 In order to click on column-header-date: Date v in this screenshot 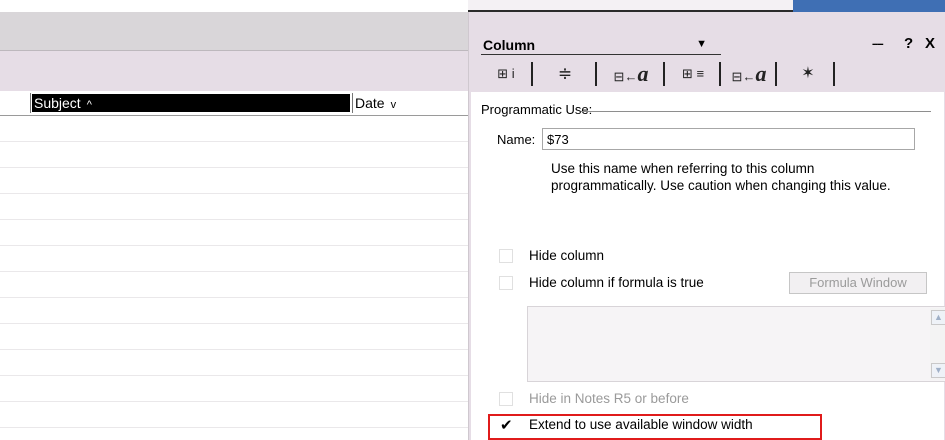, I will do `click(375, 103)`.